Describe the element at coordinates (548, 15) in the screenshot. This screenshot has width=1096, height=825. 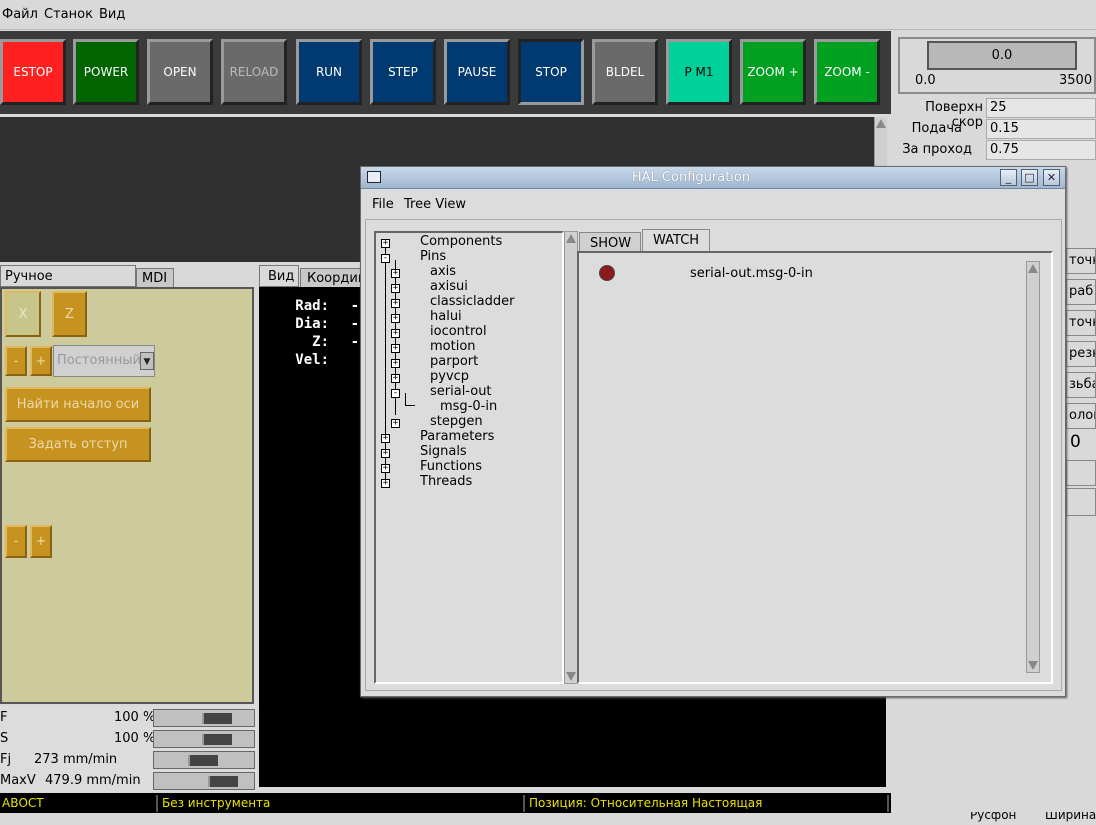
I see `menu-bar: Файл Станок Вид` at that location.